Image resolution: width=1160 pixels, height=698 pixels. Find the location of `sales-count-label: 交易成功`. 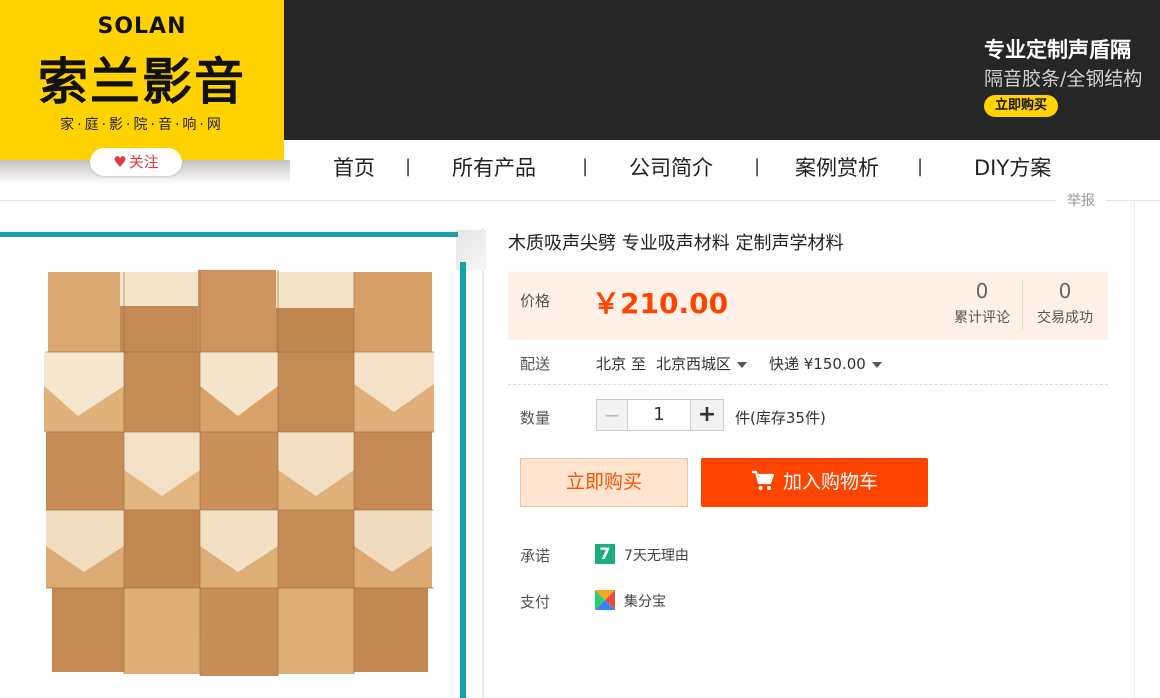

sales-count-label: 交易成功 is located at coordinates (1065, 318).